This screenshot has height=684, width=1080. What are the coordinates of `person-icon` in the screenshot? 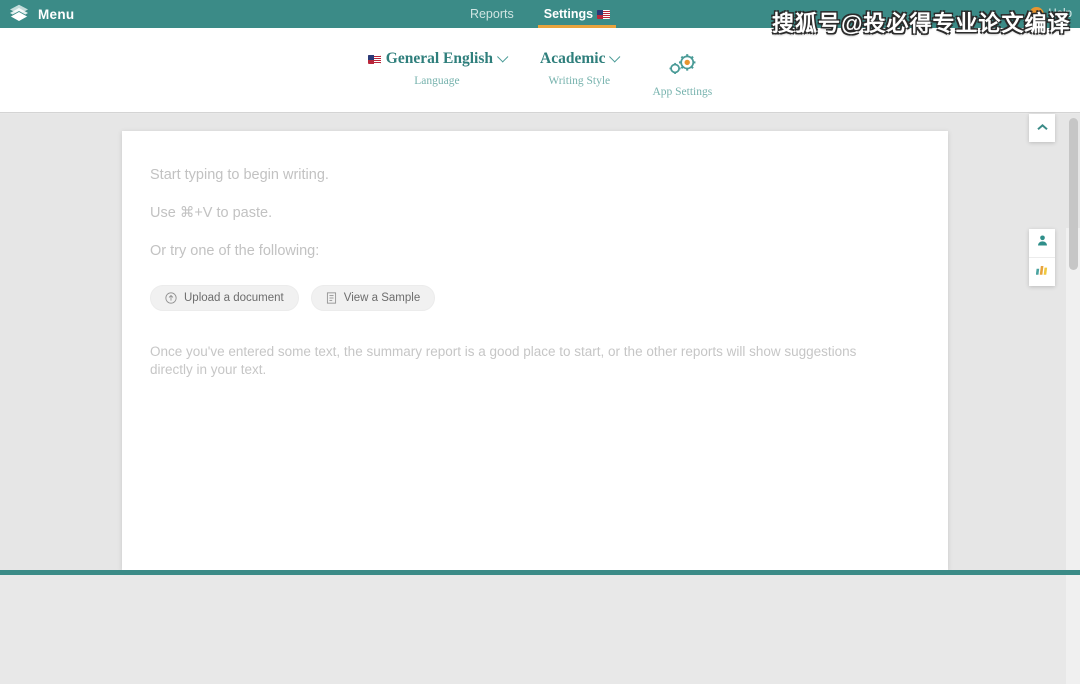 It's located at (1042, 243).